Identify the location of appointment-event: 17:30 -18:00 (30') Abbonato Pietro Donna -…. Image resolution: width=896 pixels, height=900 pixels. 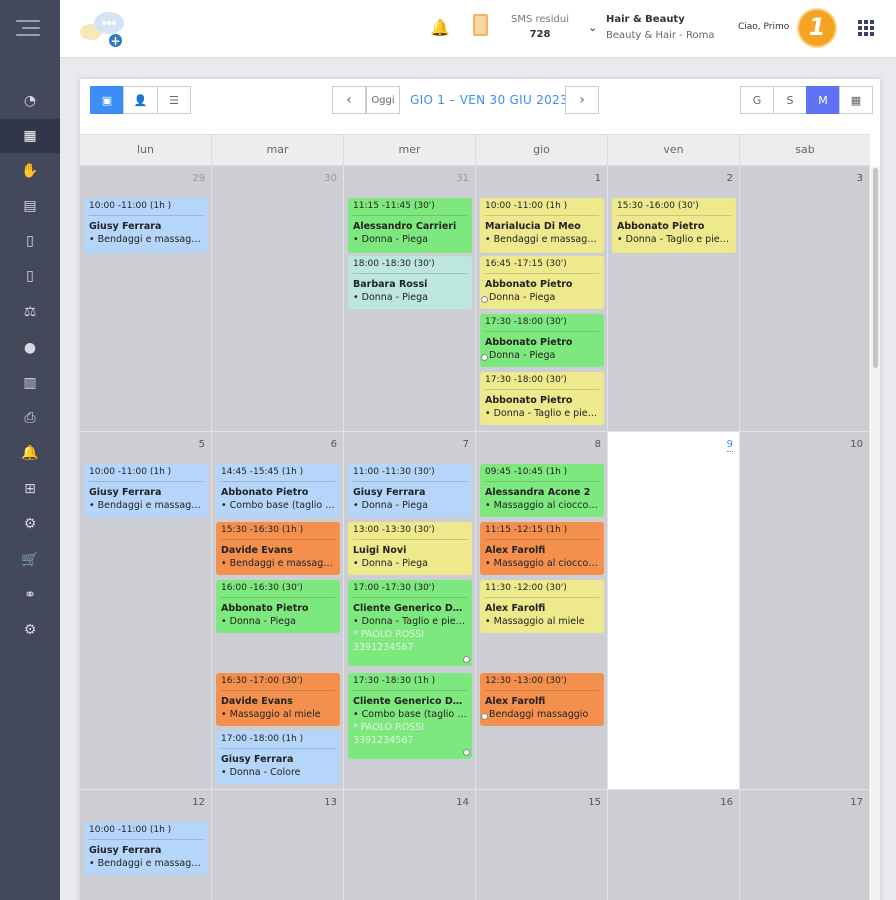
(542, 340).